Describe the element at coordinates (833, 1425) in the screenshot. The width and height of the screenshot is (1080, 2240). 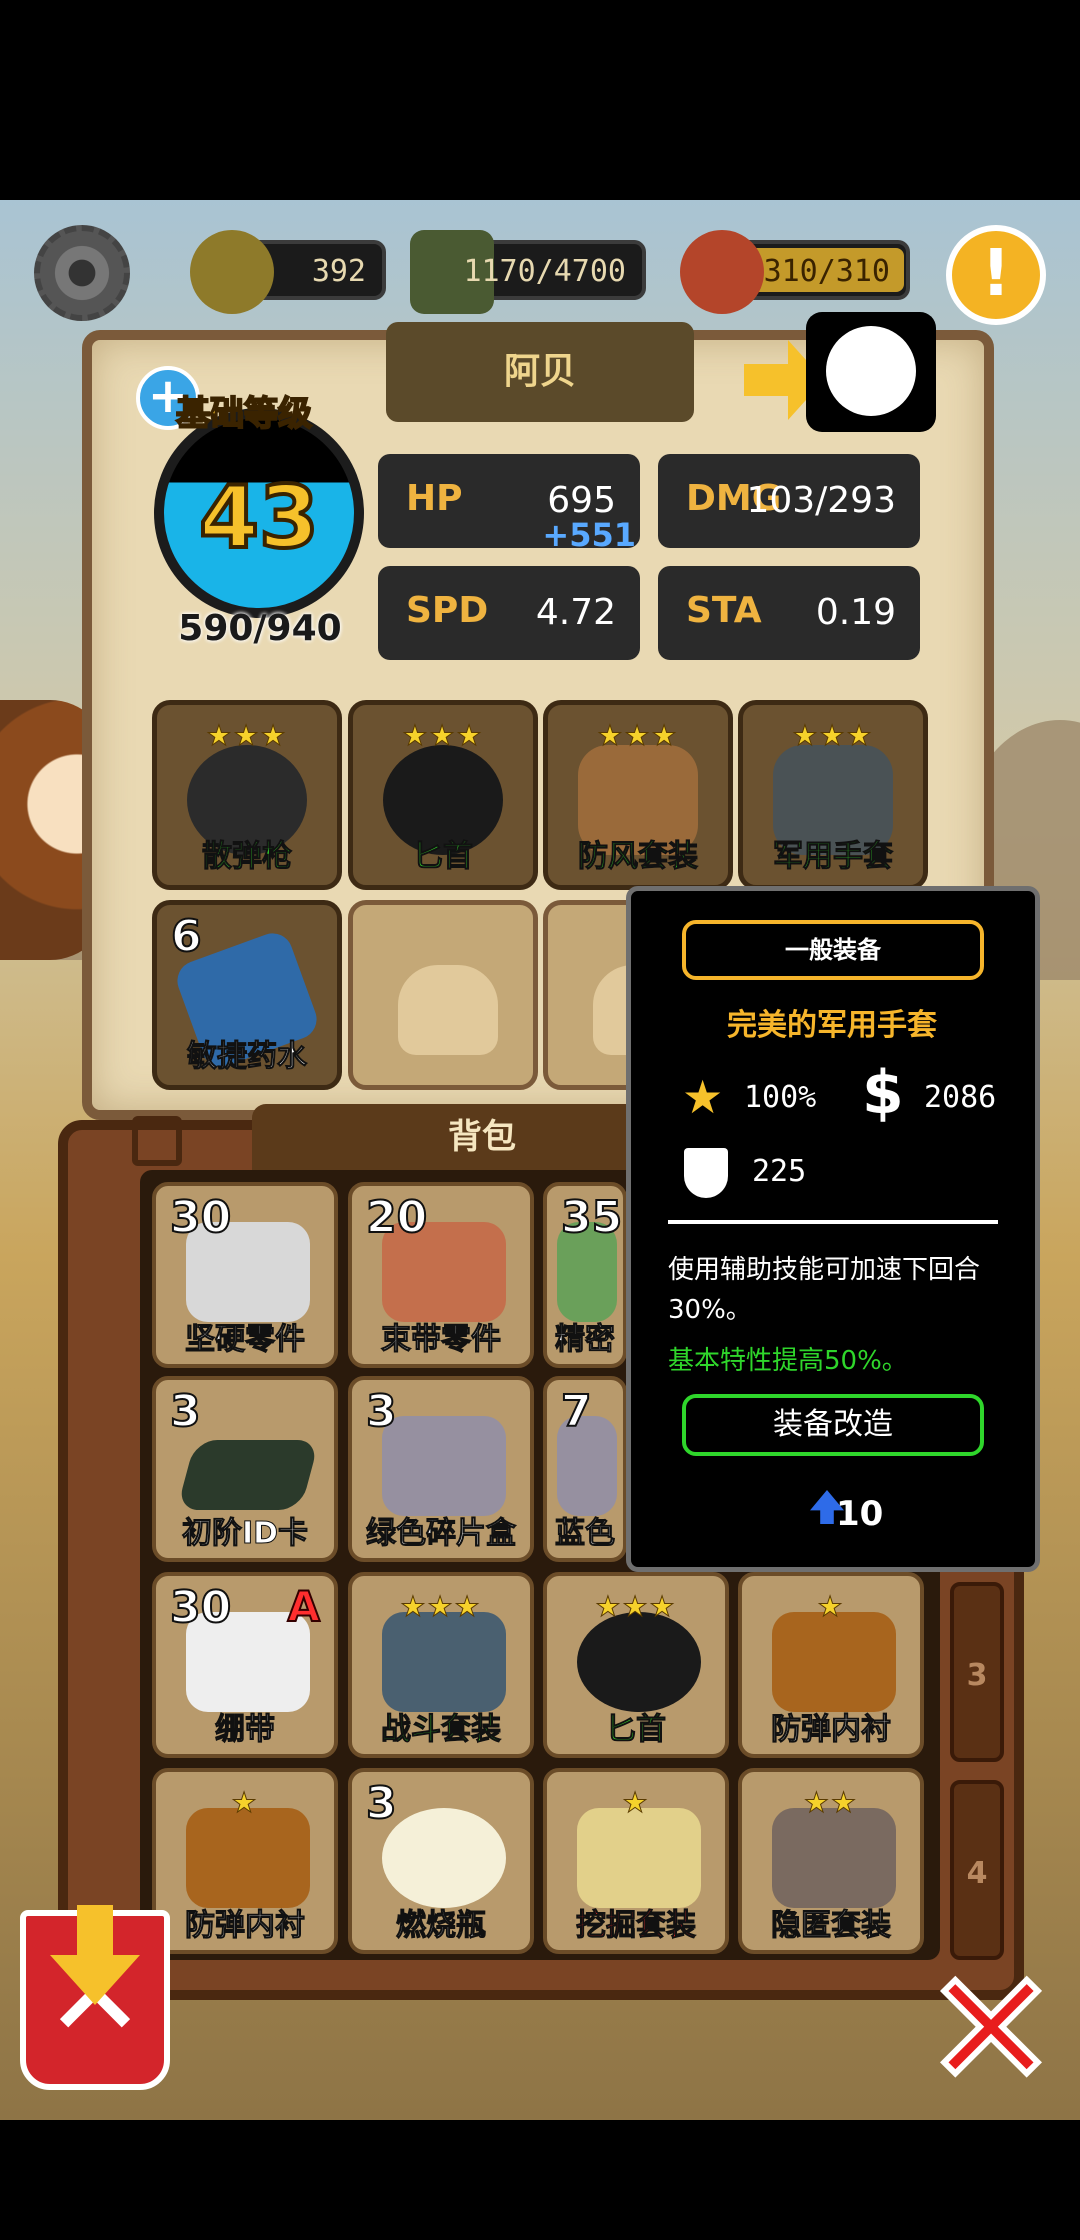
I see `upgrade-equipment-button: 装备改造` at that location.